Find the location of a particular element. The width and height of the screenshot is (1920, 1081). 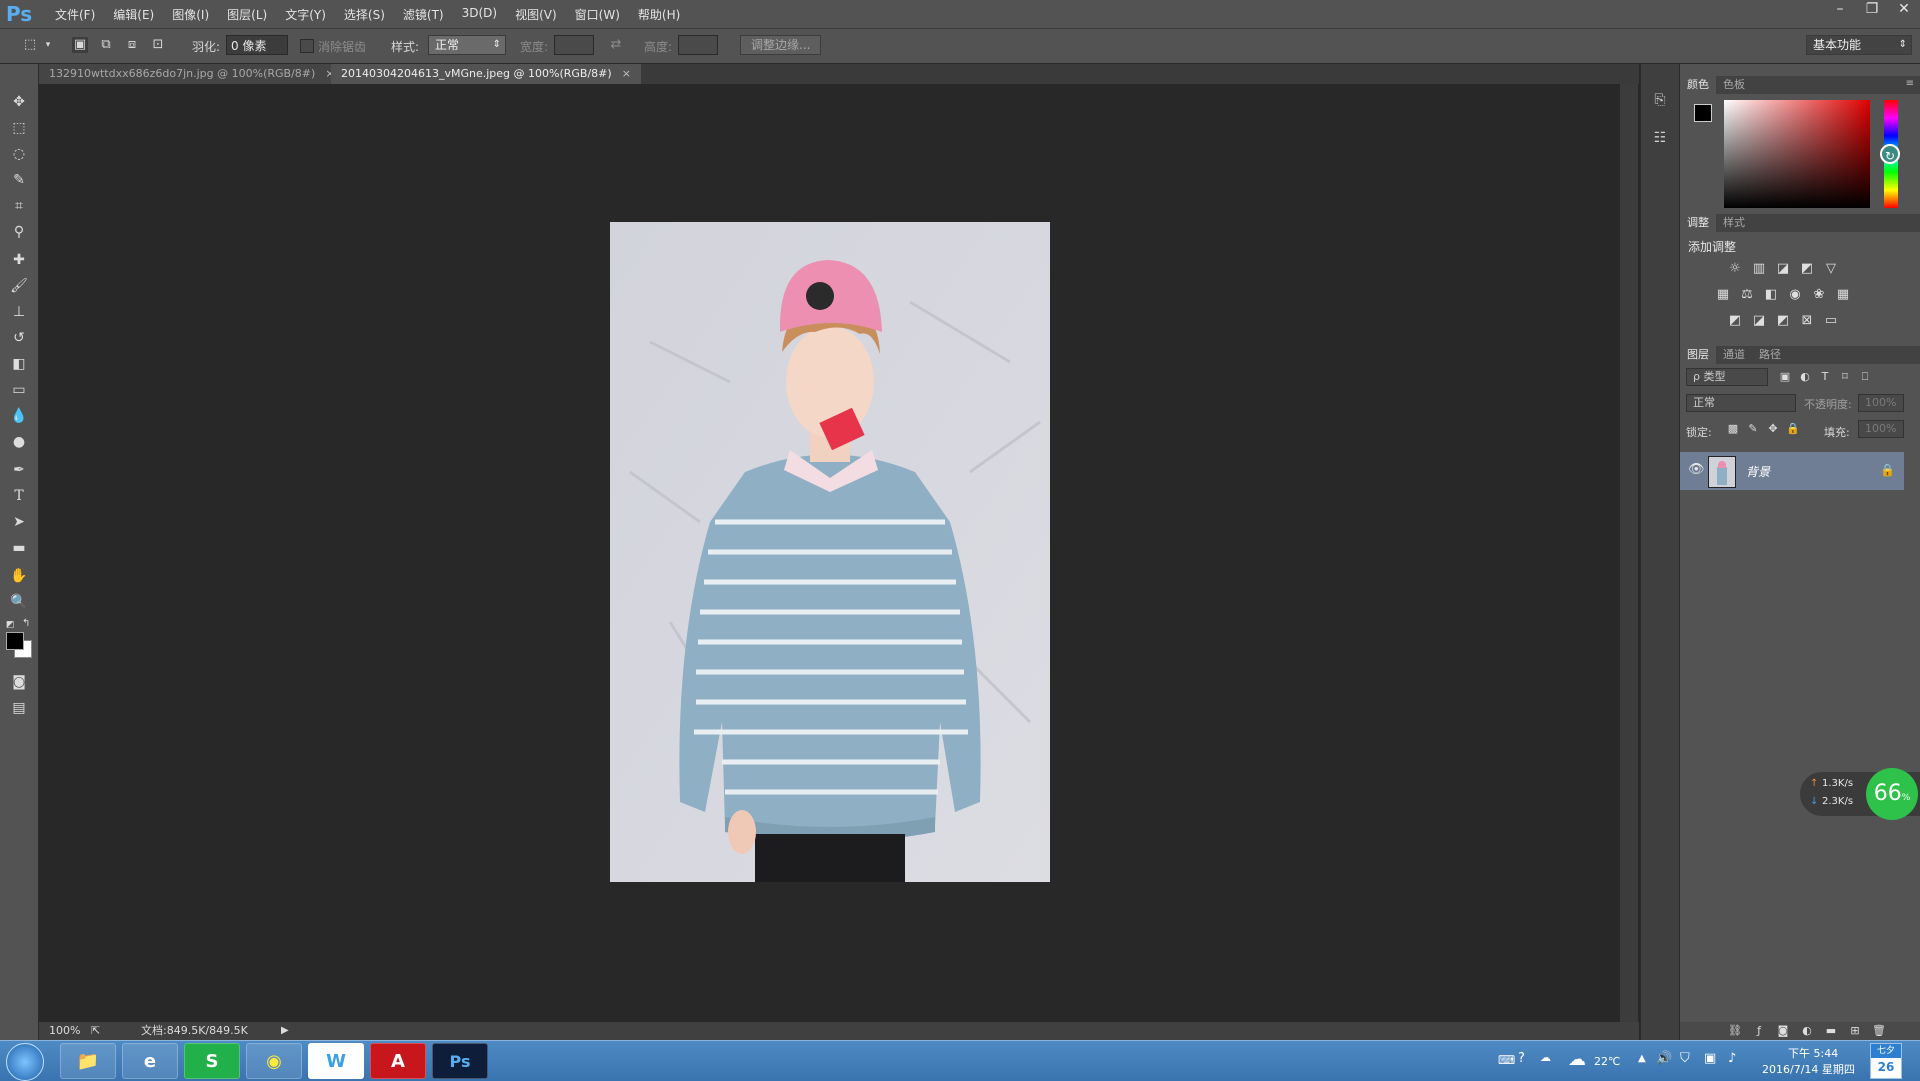

fill-input: 100% is located at coordinates (1881, 429).